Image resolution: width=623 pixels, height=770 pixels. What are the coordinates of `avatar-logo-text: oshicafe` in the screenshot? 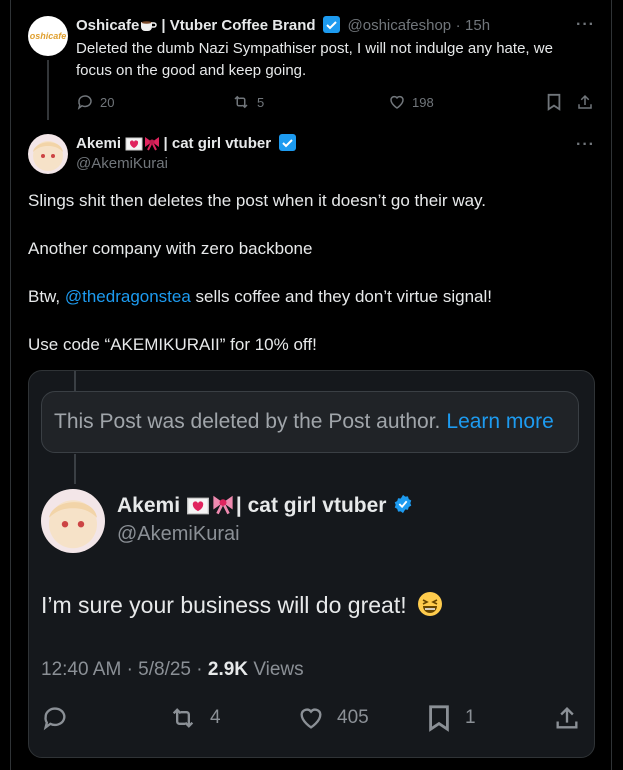 It's located at (48, 36).